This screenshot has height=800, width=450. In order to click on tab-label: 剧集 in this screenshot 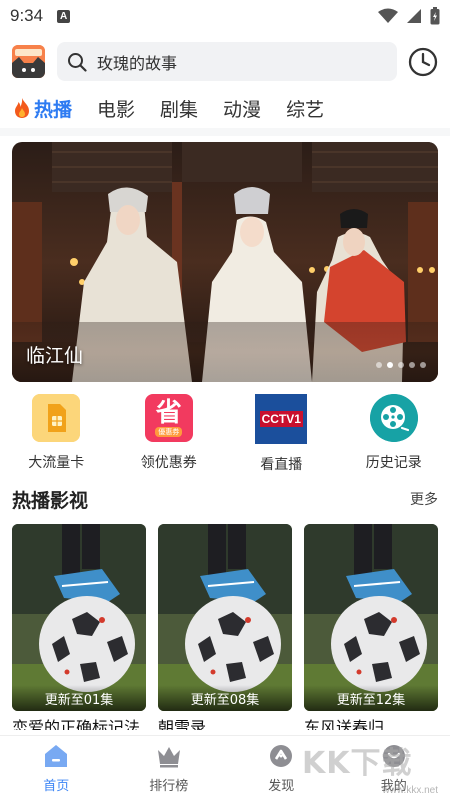, I will do `click(179, 109)`.